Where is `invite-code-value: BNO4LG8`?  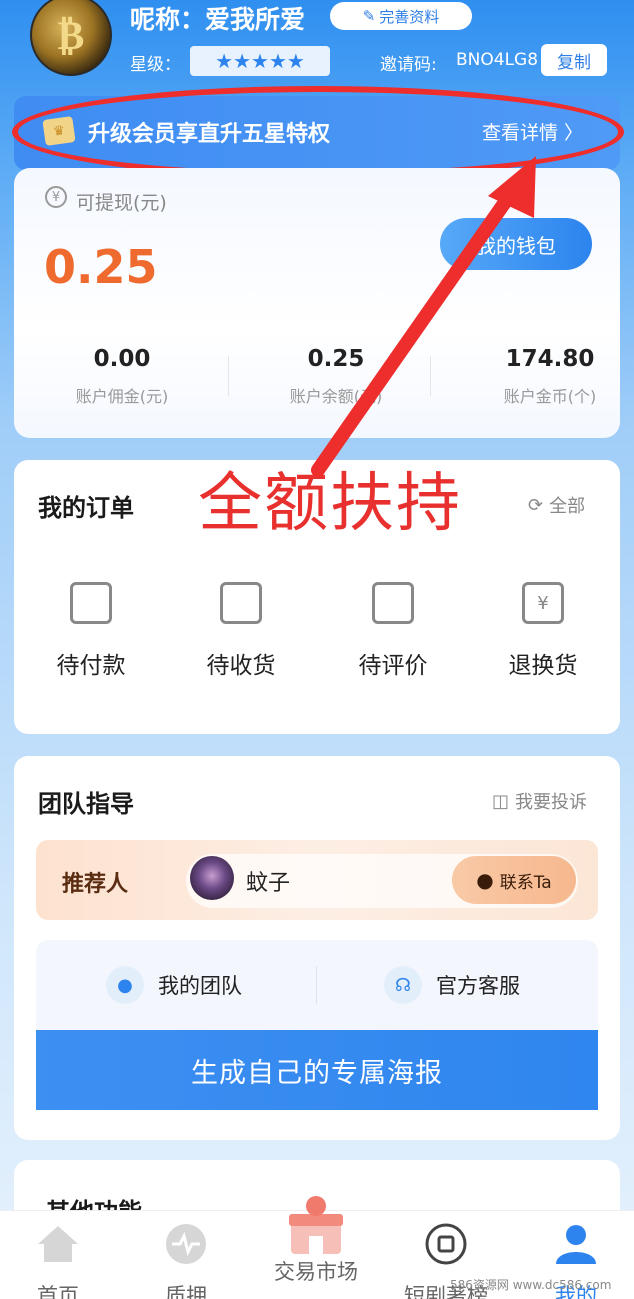
invite-code-value: BNO4LG8 is located at coordinates (497, 60).